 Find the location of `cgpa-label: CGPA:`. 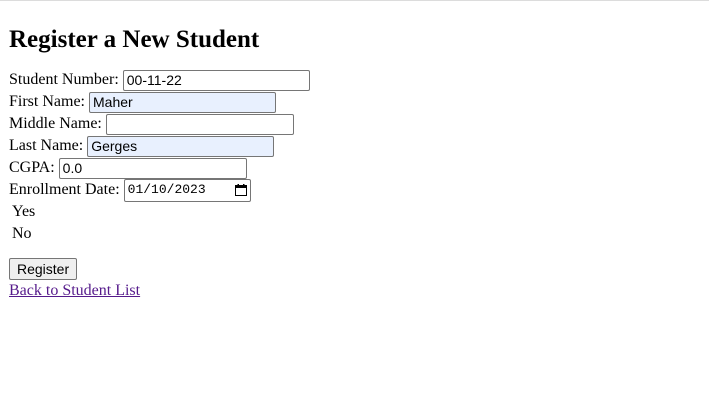

cgpa-label: CGPA: is located at coordinates (32, 167).